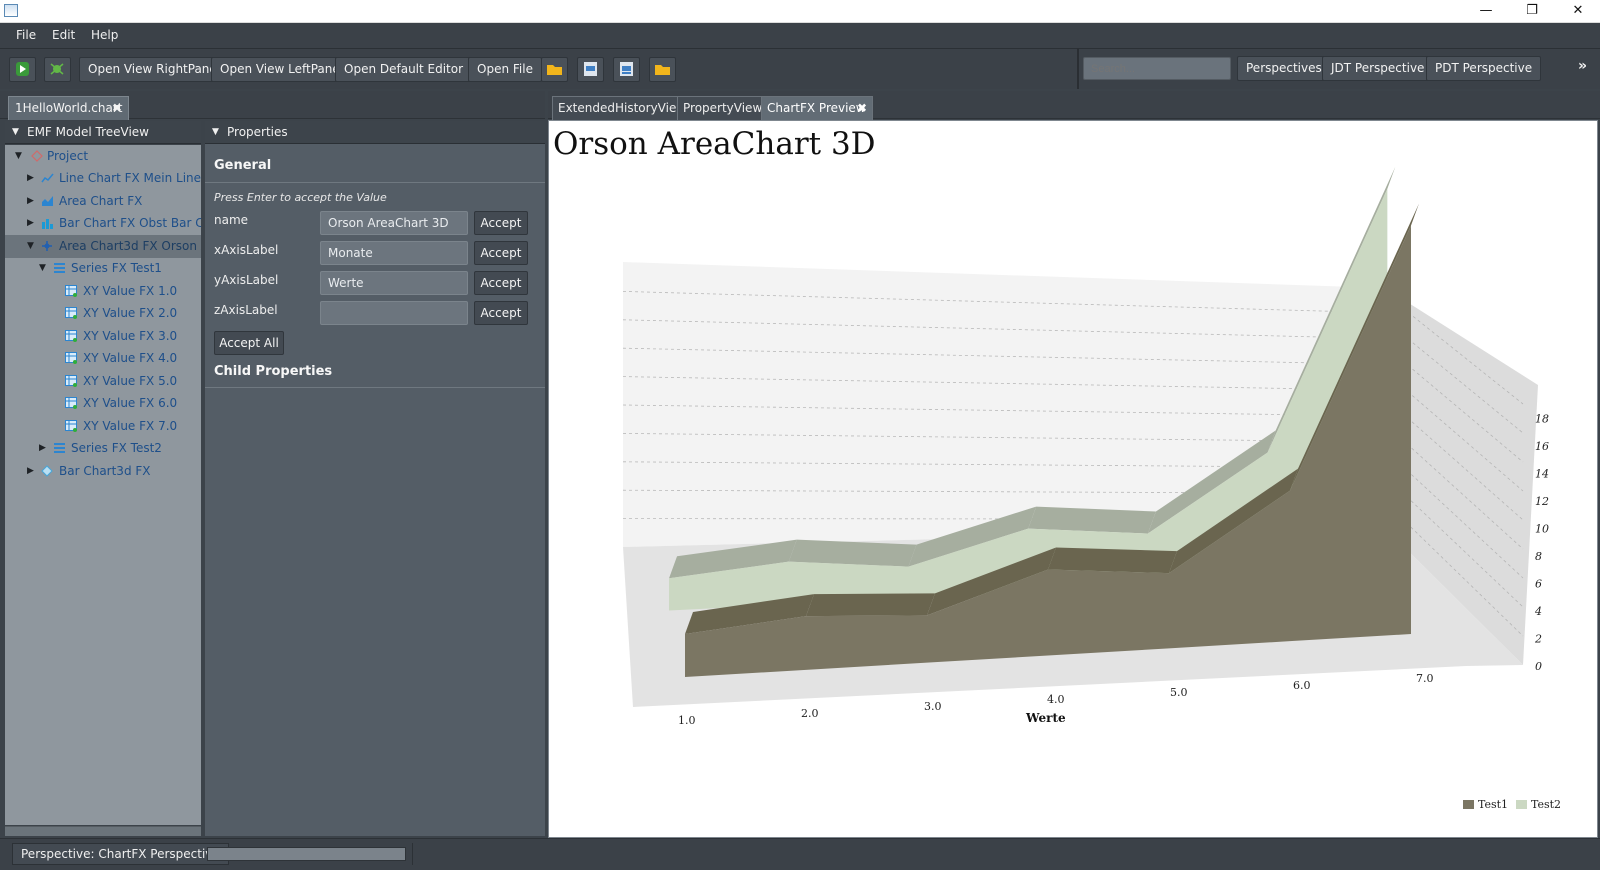  Describe the element at coordinates (394, 313) in the screenshot. I see `zaxislabel-field` at that location.